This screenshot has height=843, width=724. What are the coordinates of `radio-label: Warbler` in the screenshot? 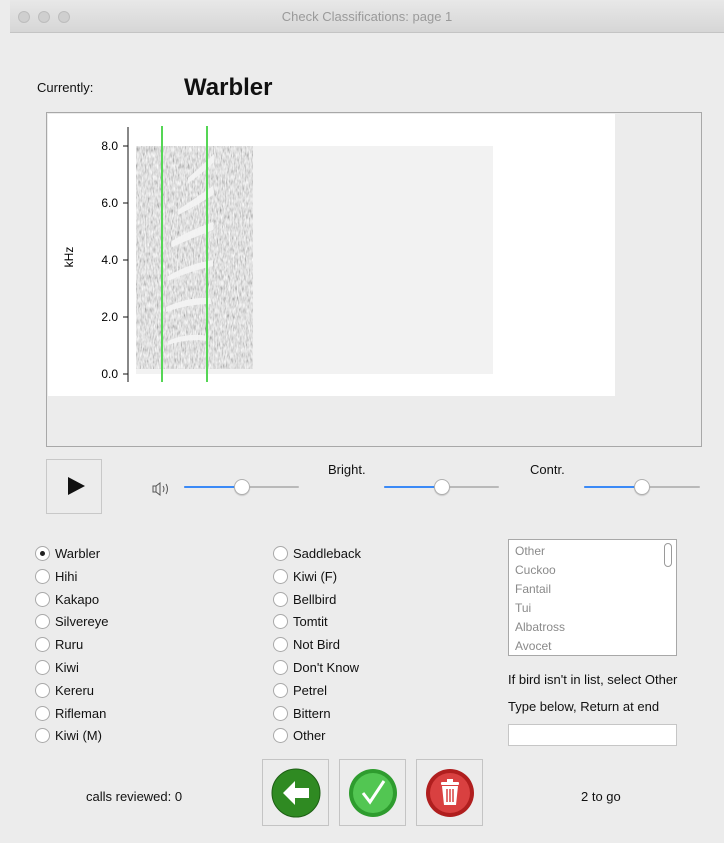 It's located at (78, 553).